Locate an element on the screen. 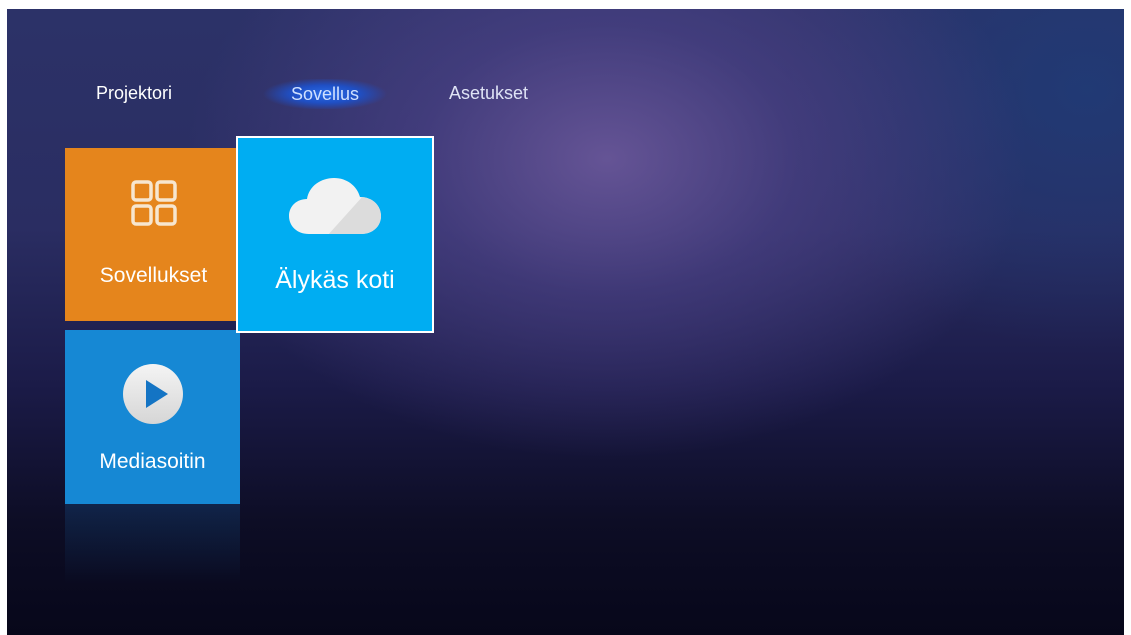 This screenshot has height=635, width=1131. tab-sovellus: Sovellus is located at coordinates (325, 94).